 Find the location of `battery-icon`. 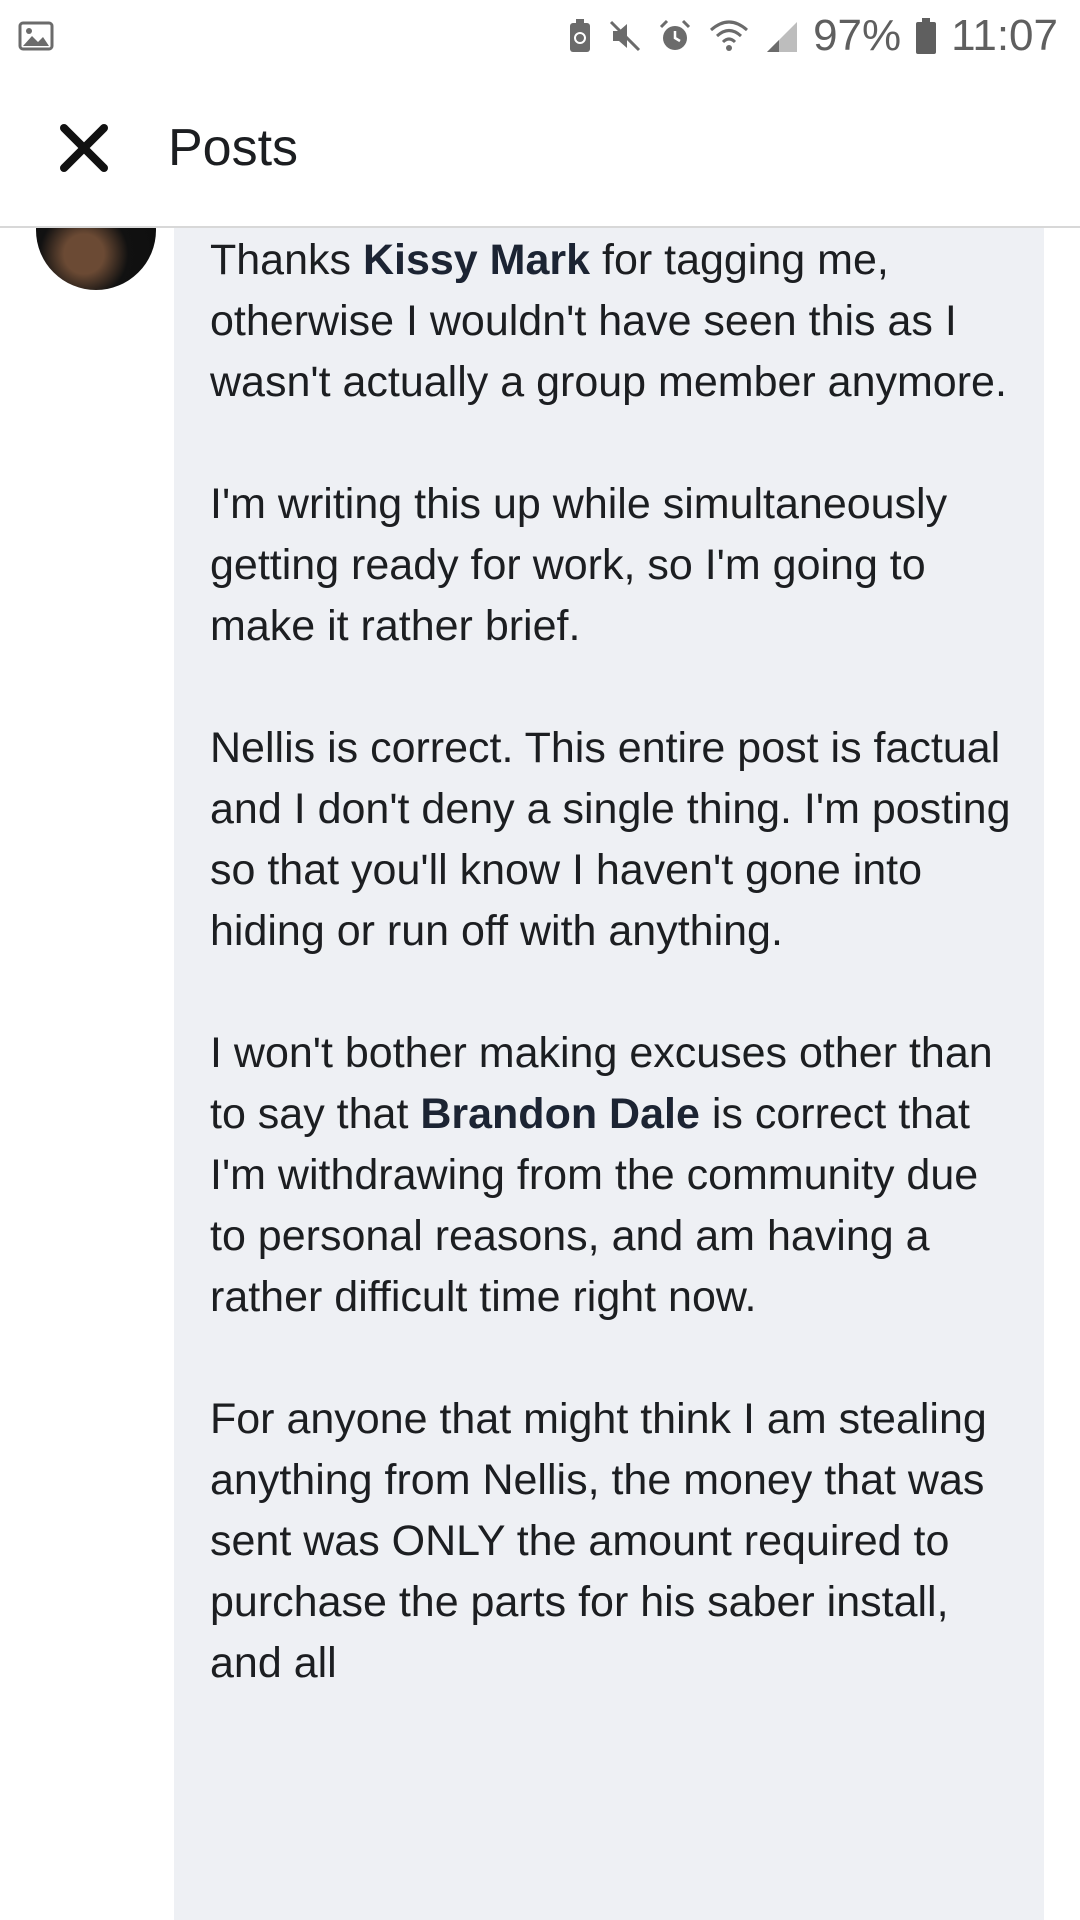

battery-icon is located at coordinates (926, 36).